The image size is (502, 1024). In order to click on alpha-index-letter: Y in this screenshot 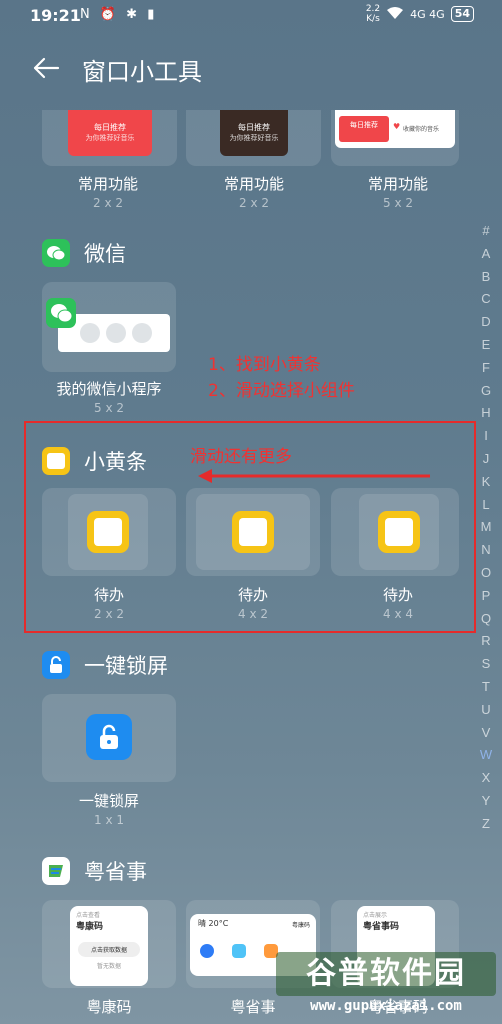, I will do `click(486, 801)`.